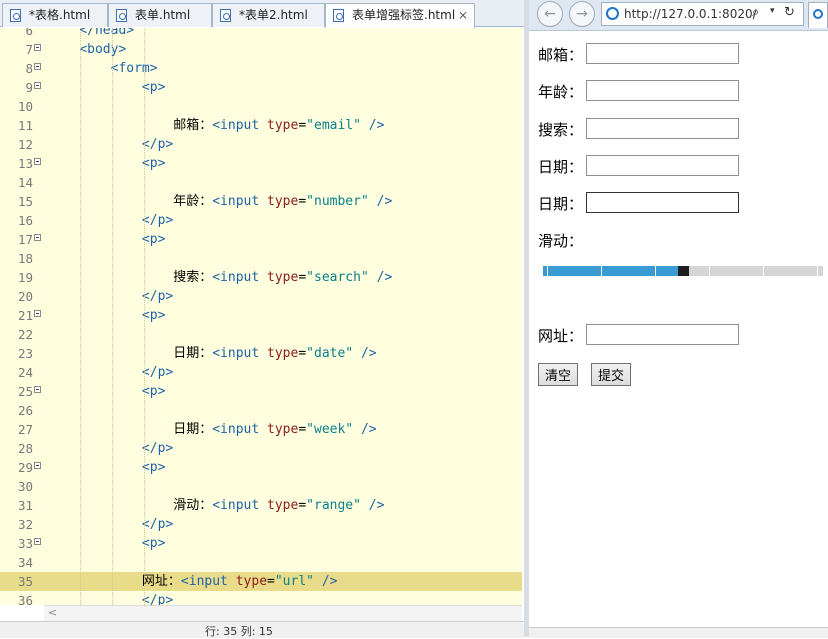 This screenshot has width=828, height=639. What do you see at coordinates (25, 448) in the screenshot?
I see `line-number: 28` at bounding box center [25, 448].